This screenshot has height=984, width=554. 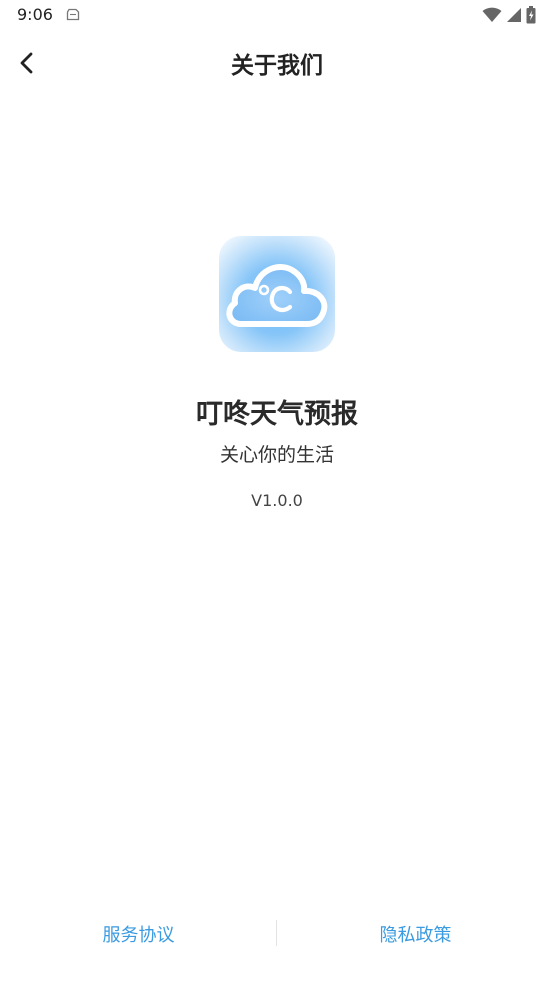 What do you see at coordinates (277, 66) in the screenshot?
I see `page-title: 关于我们` at bounding box center [277, 66].